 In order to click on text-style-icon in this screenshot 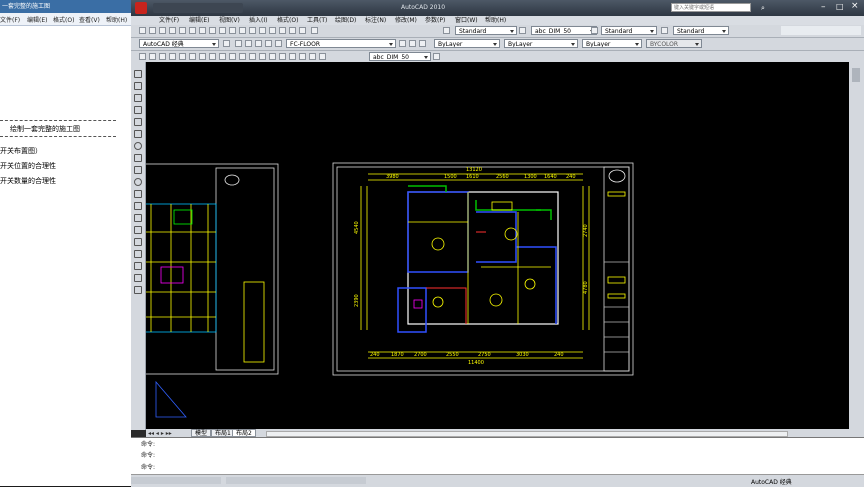, I will do `click(446, 30)`.